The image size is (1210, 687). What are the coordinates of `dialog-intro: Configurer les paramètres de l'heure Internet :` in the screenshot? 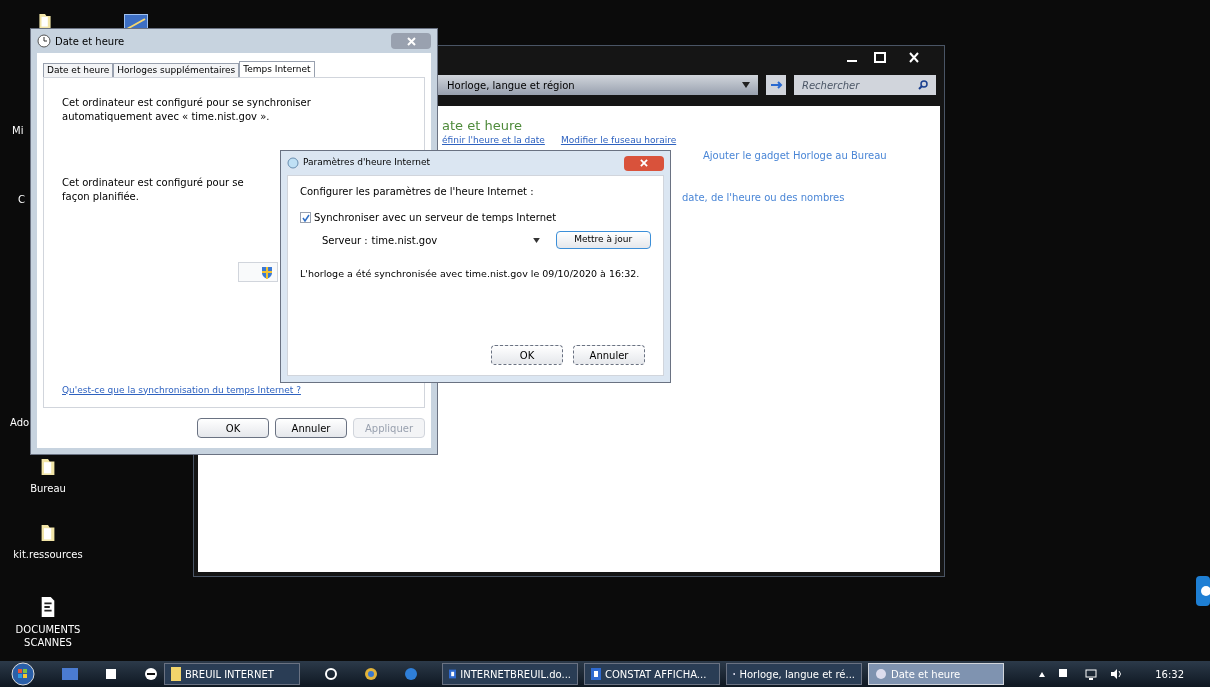 It's located at (417, 192).